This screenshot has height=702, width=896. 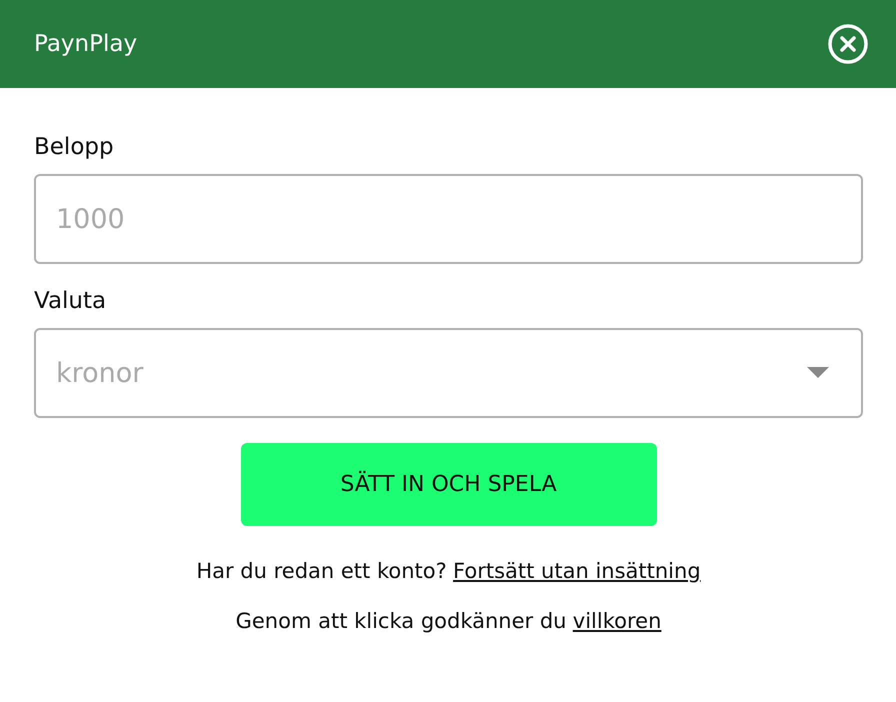 I want to click on note-text: Genom att klicka godkänner du, so click(x=401, y=621).